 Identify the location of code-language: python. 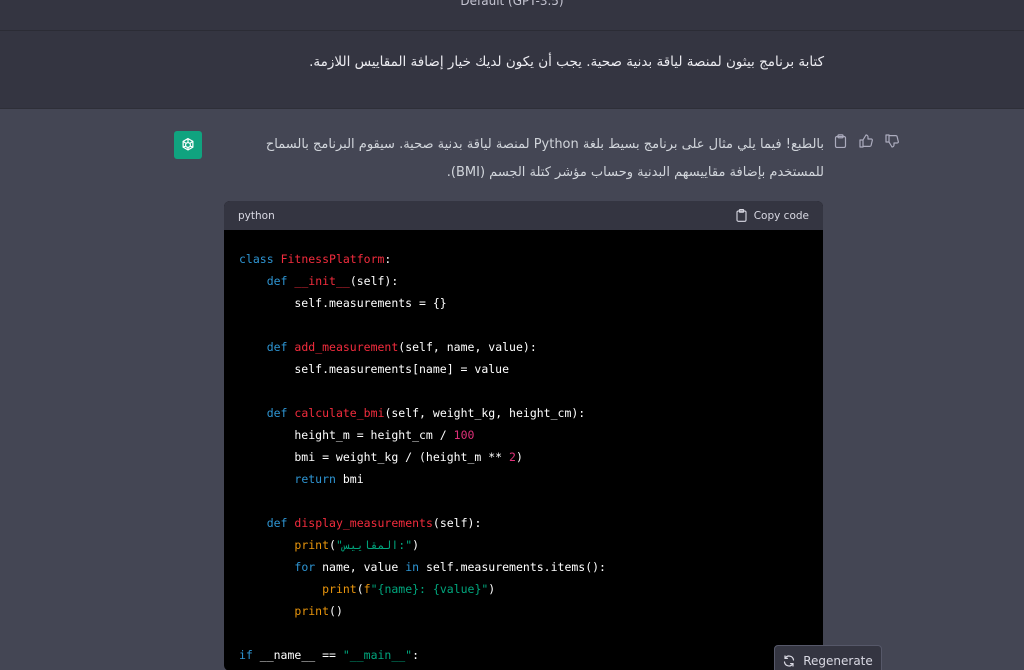
(256, 215).